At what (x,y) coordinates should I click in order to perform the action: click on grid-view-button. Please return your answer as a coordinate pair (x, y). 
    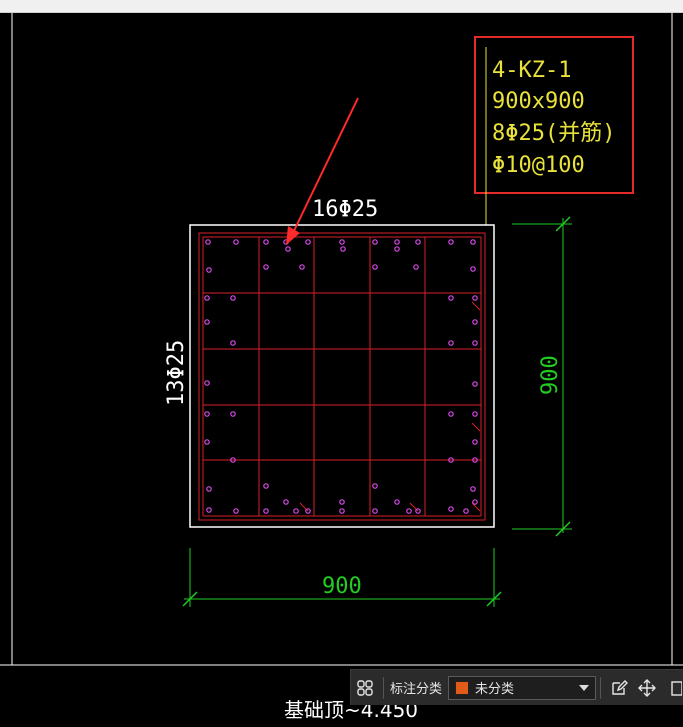
    Looking at the image, I should click on (365, 688).